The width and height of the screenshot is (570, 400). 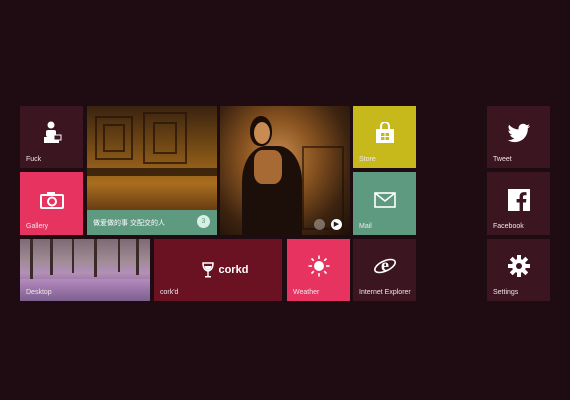 I want to click on tile-label: Tweet, so click(x=502, y=159).